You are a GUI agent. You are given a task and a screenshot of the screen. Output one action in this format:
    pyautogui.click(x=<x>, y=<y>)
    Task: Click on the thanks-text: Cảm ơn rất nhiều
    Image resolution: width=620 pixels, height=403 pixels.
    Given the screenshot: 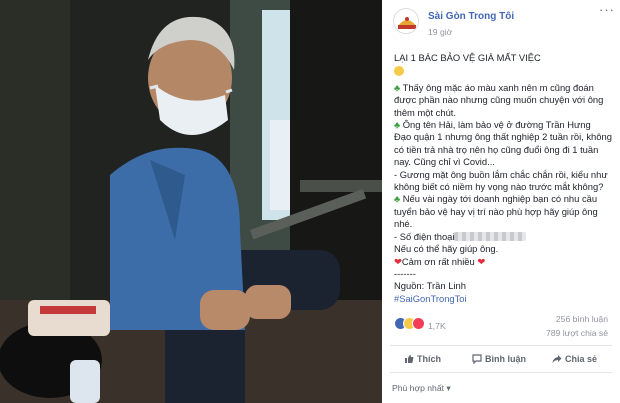 What is the action you would take?
    pyautogui.click(x=438, y=261)
    